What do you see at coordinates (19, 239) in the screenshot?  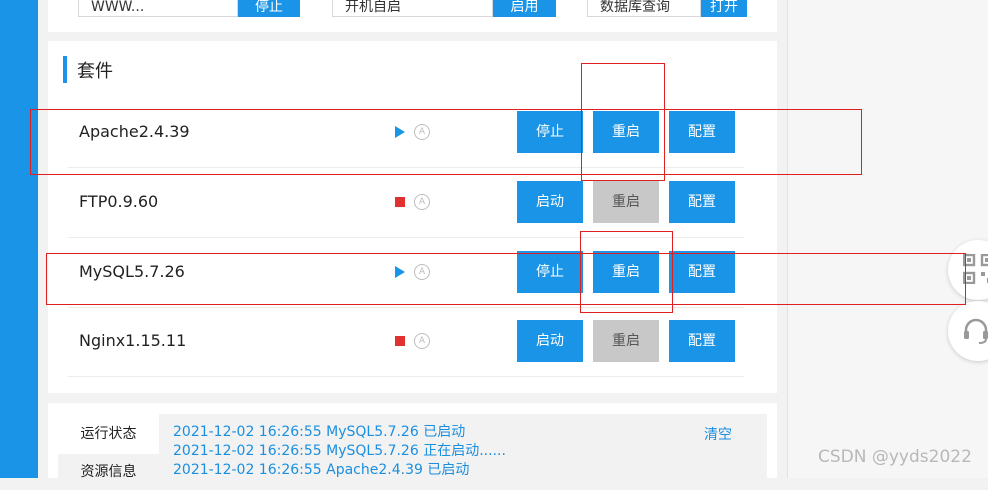 I see `left-sidebar` at bounding box center [19, 239].